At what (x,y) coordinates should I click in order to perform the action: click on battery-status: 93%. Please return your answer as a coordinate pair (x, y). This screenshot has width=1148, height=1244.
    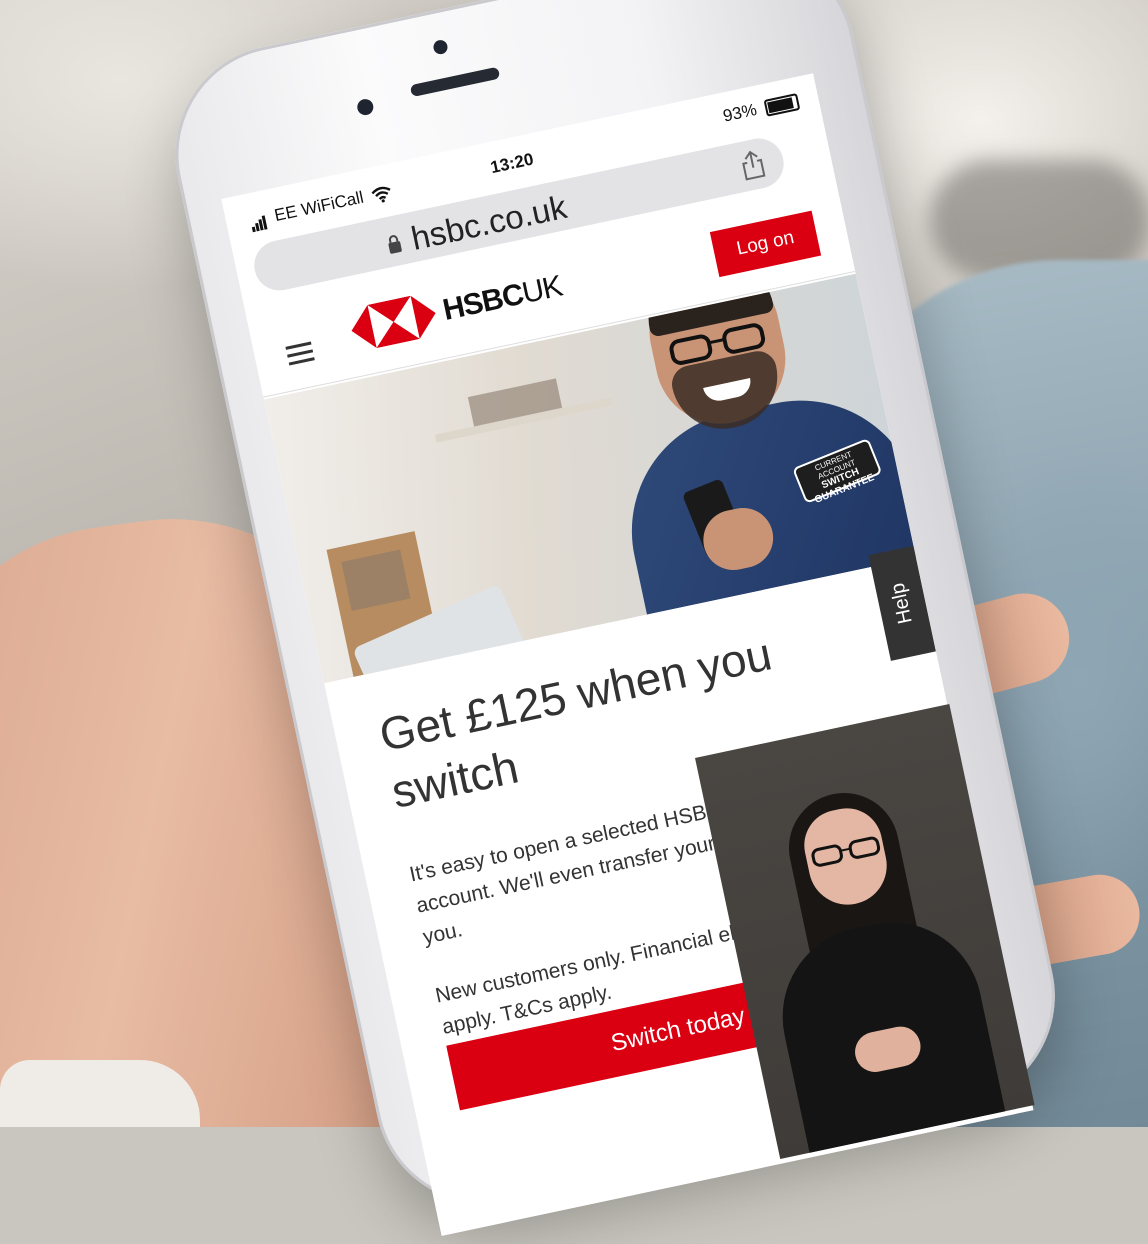
    Looking at the image, I should click on (761, 109).